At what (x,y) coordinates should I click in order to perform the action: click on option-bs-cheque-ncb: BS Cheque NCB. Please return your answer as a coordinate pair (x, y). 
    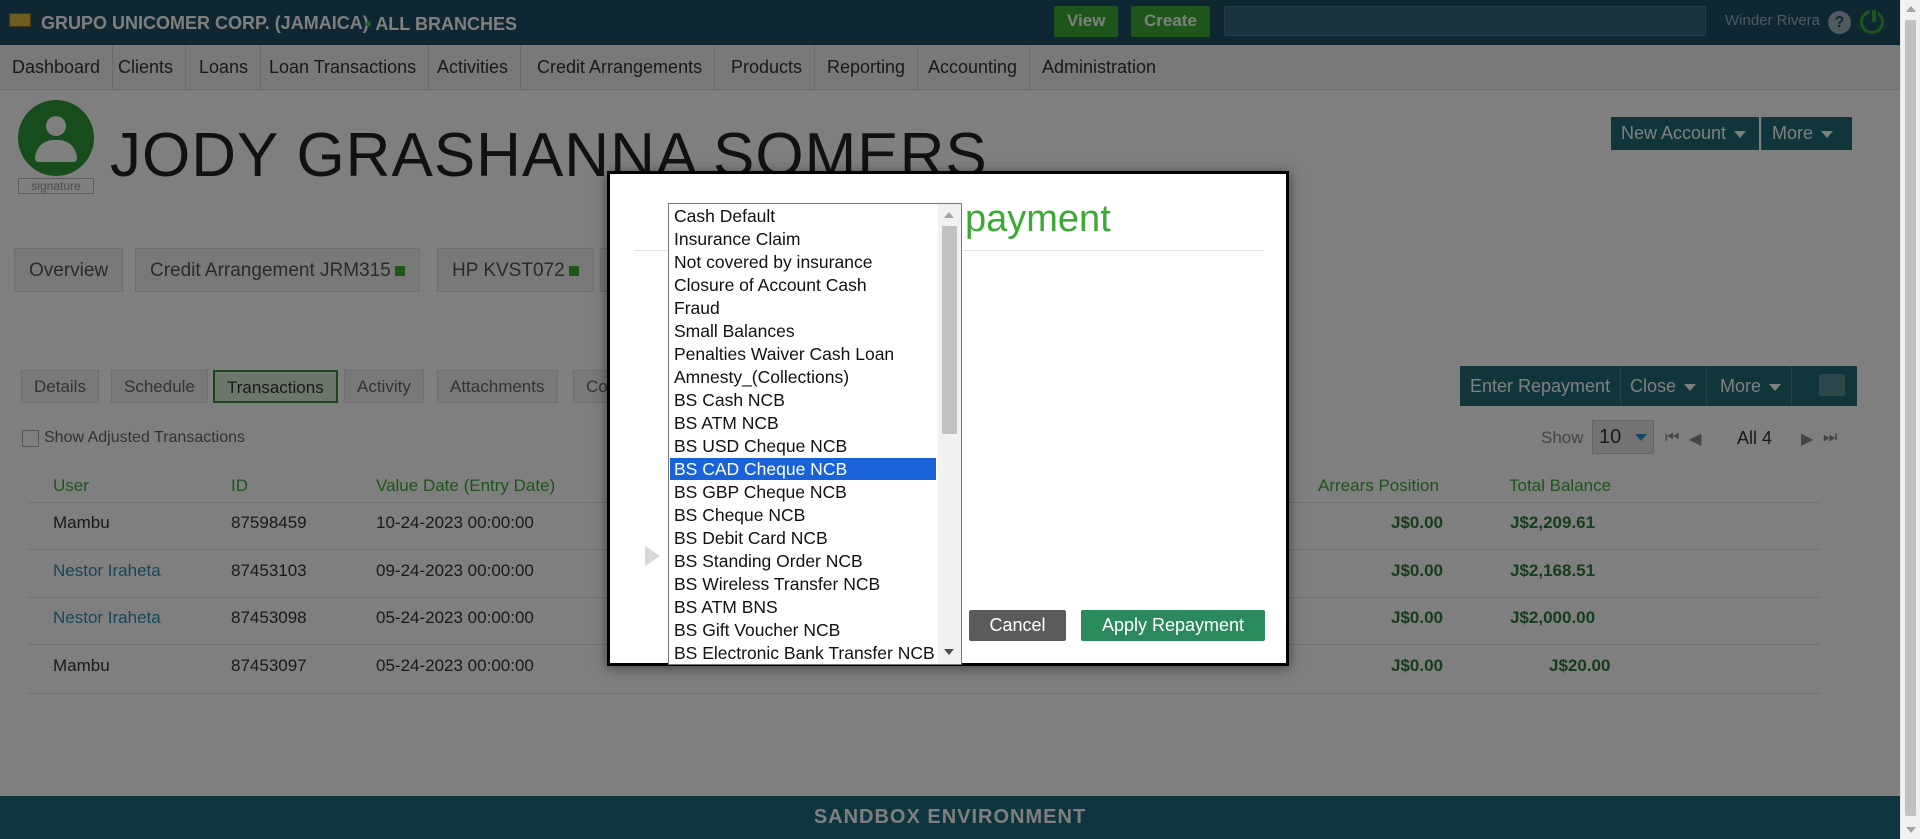
    Looking at the image, I should click on (803, 515).